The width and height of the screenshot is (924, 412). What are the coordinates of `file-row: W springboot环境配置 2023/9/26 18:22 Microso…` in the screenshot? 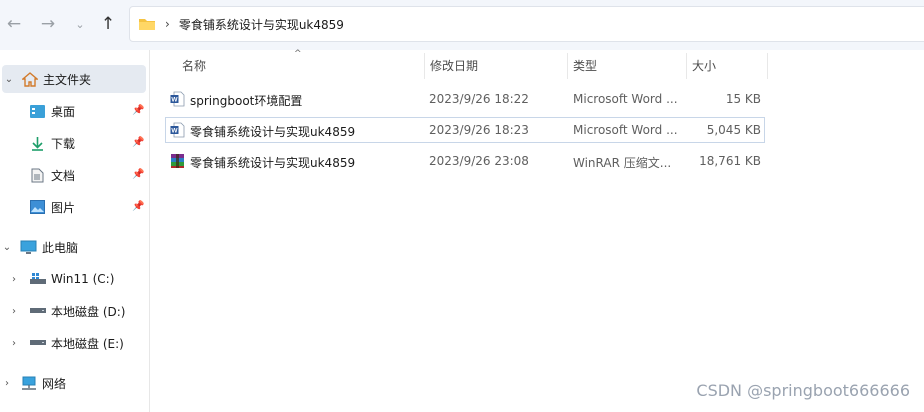 It's located at (465, 99).